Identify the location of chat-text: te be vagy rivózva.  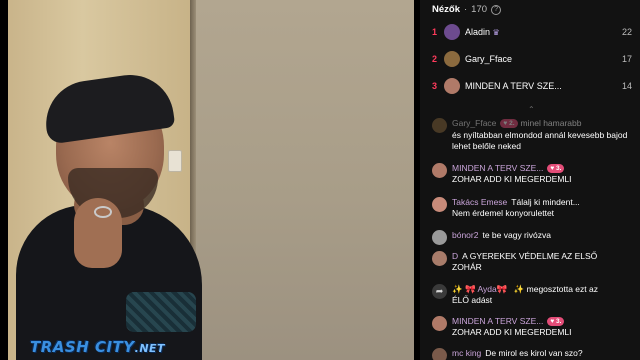
(516, 235).